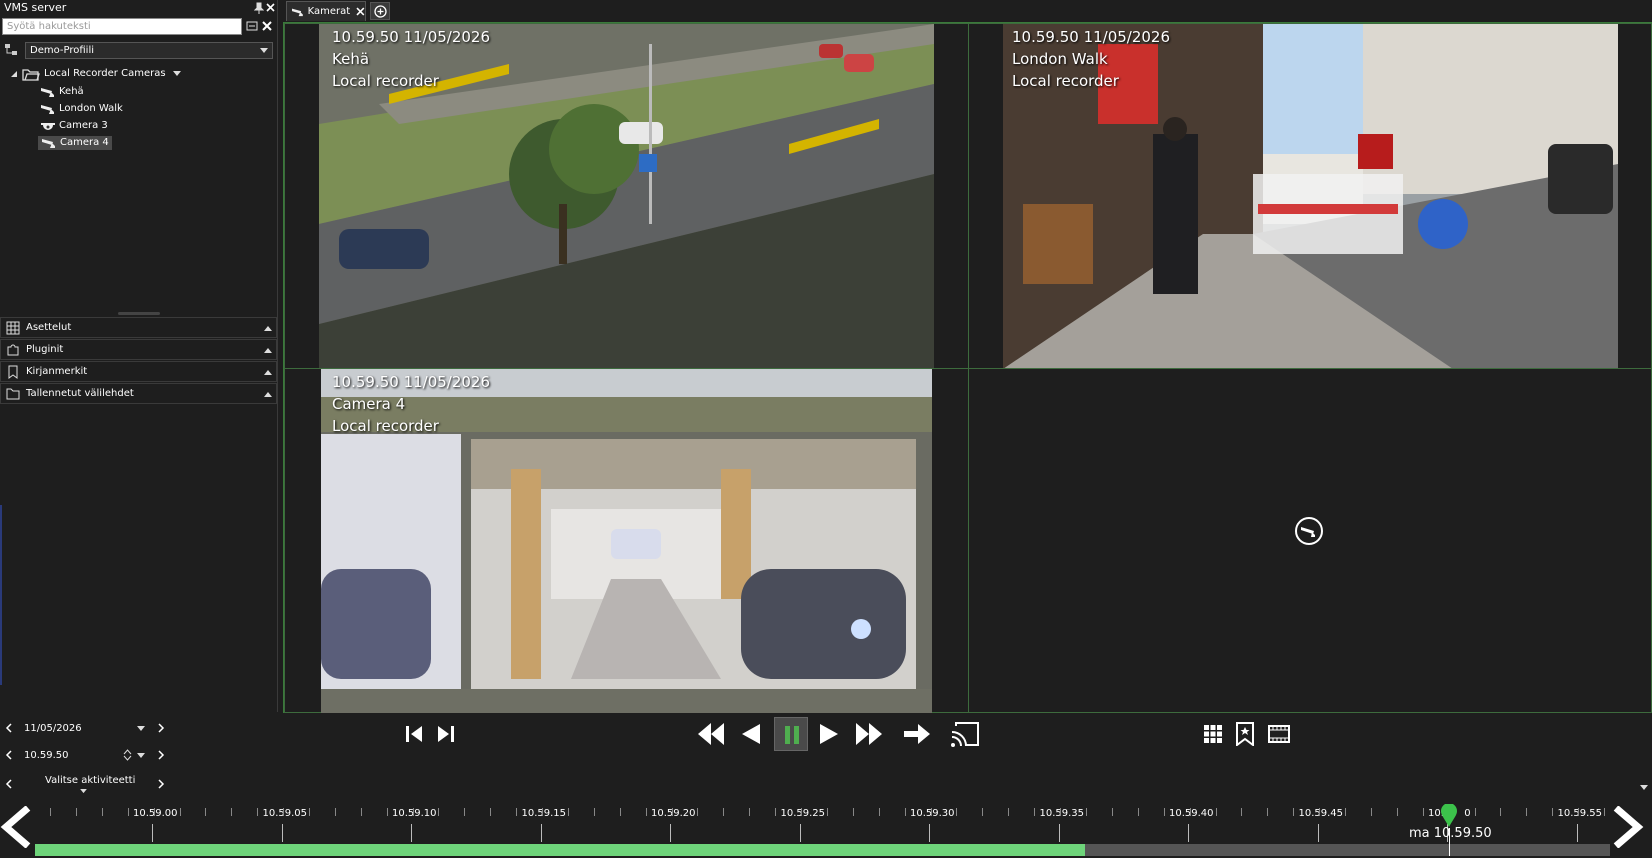  Describe the element at coordinates (9, 728) in the screenshot. I see `date-prev-icon` at that location.